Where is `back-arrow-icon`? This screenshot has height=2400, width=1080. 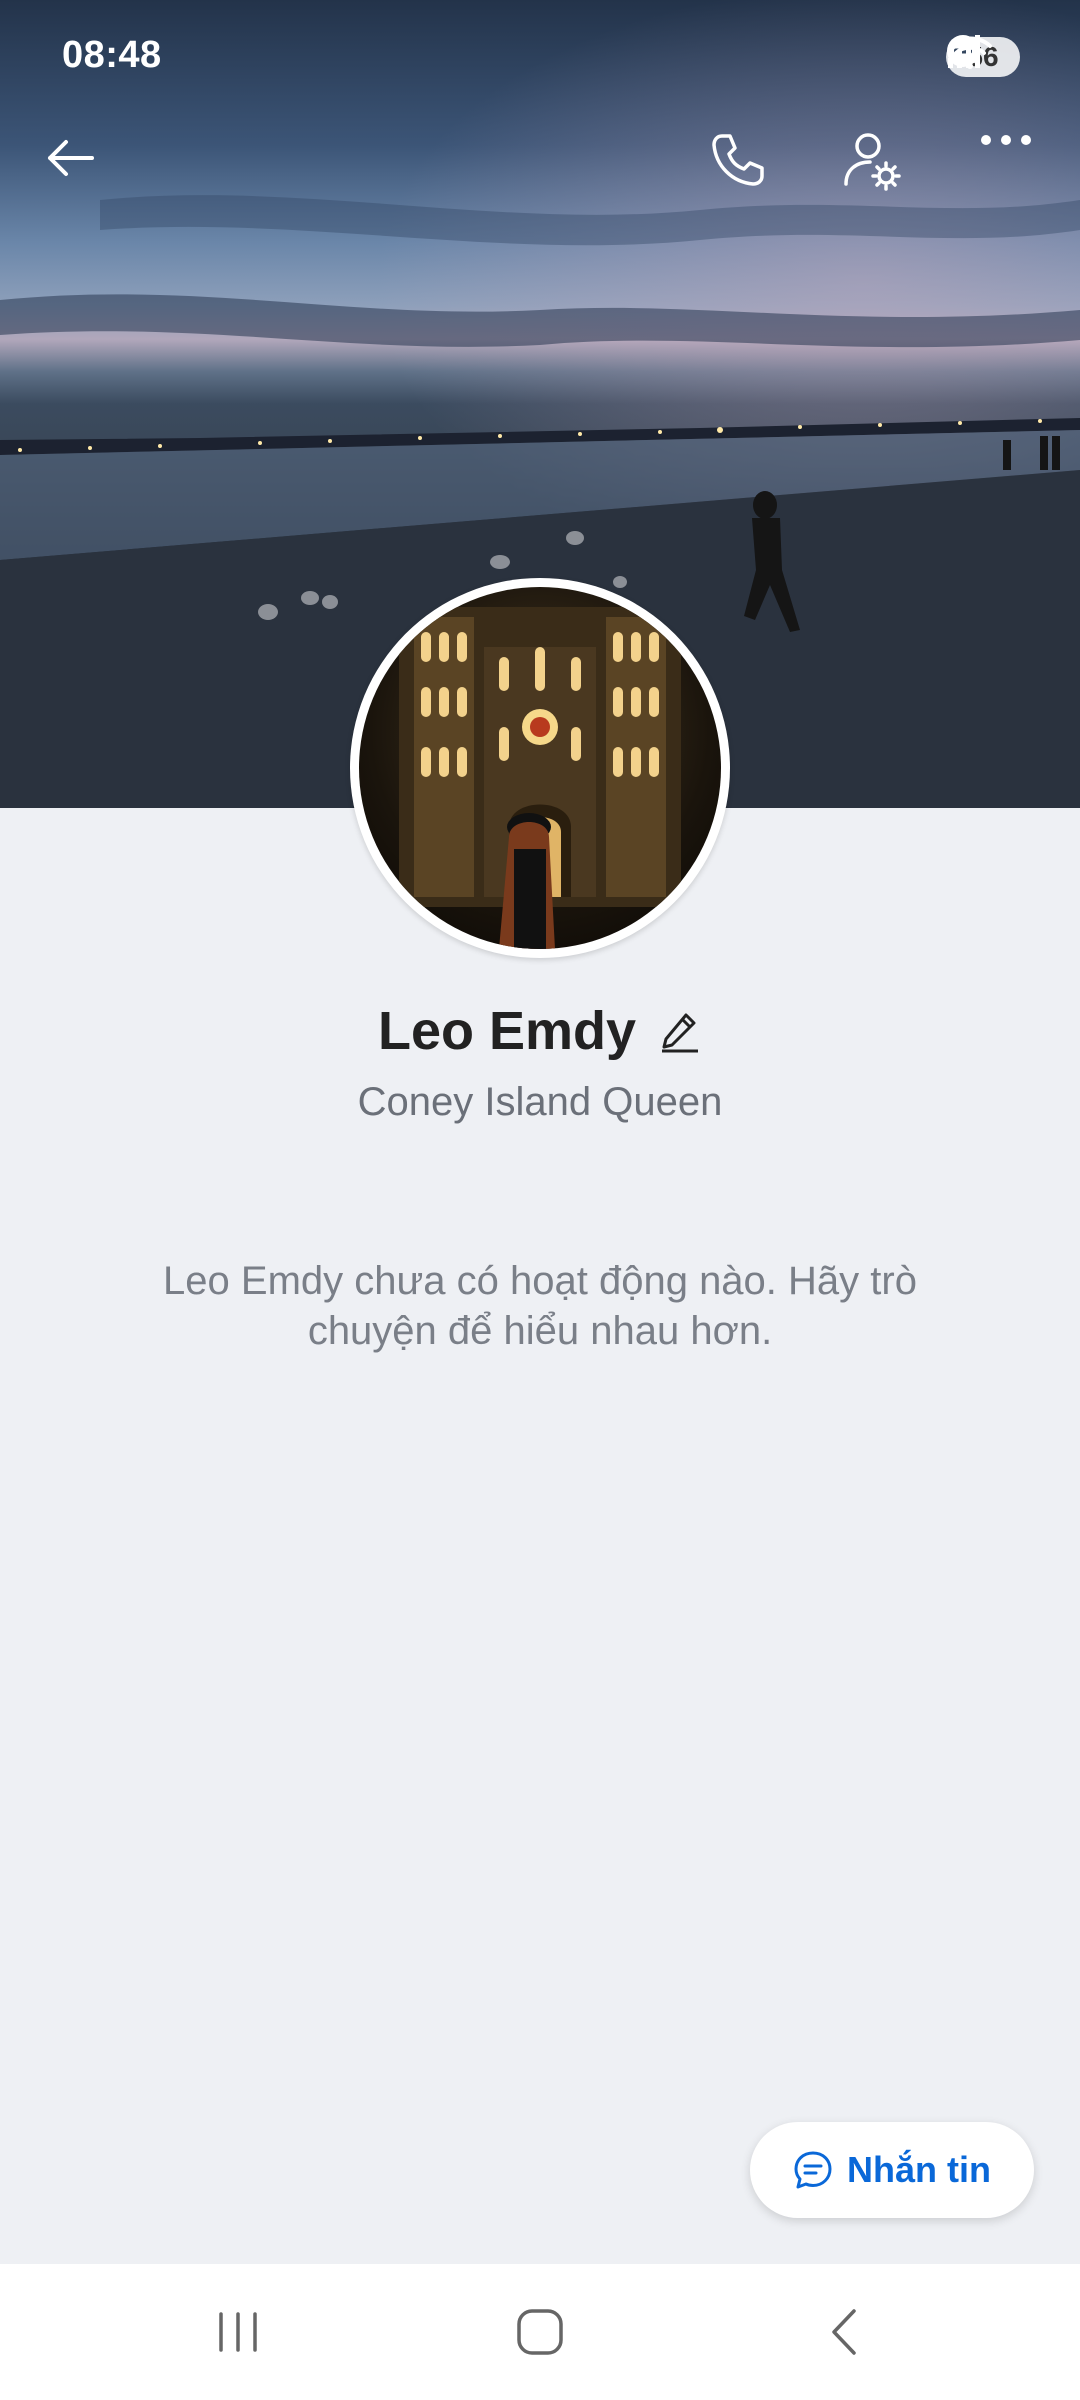
back-arrow-icon is located at coordinates (71, 158).